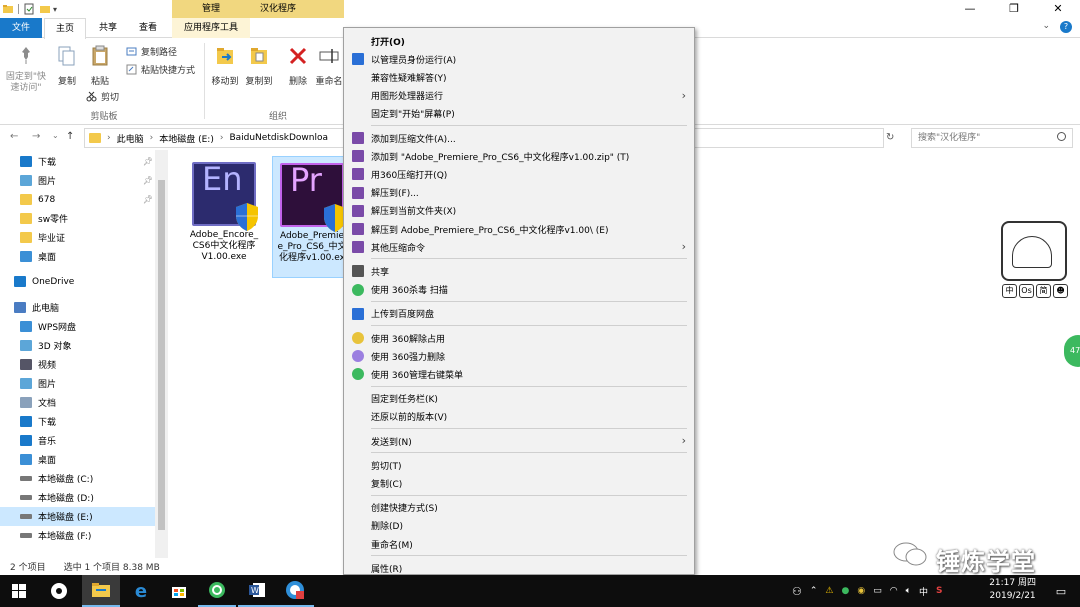 This screenshot has width=1080, height=607. What do you see at coordinates (1066, 27) in the screenshot?
I see `help-icon: ?` at bounding box center [1066, 27].